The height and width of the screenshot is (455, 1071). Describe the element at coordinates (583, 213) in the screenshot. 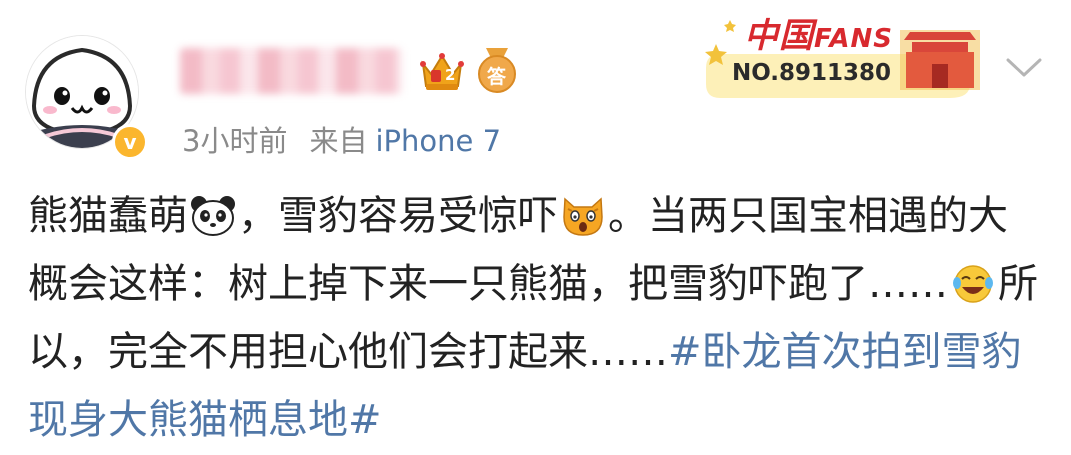

I see `scared-cat-emoji` at that location.